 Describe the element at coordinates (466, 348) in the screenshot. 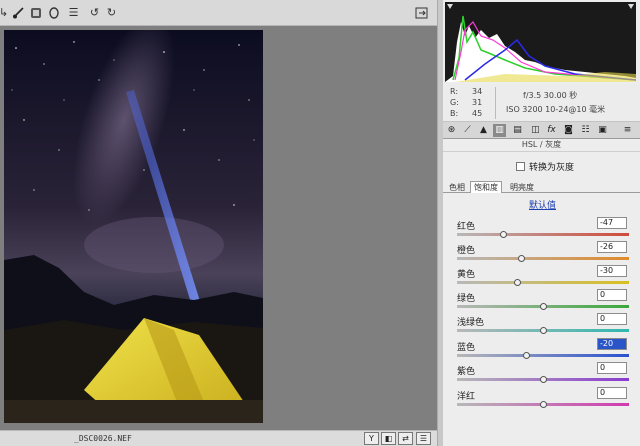

I see `slider-label: 蓝色` at that location.